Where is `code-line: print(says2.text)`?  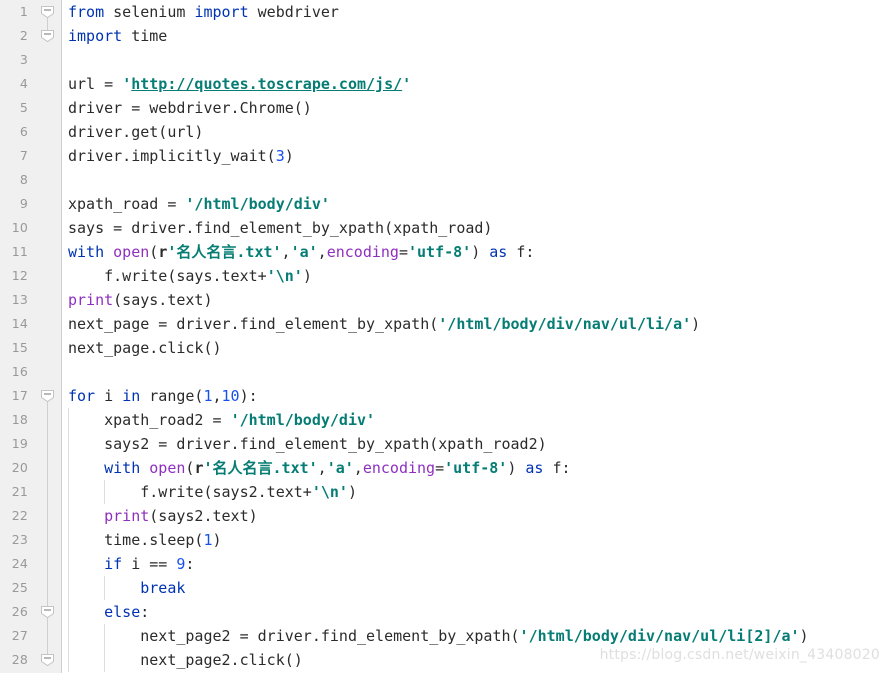 code-line: print(says2.text) is located at coordinates (476, 516).